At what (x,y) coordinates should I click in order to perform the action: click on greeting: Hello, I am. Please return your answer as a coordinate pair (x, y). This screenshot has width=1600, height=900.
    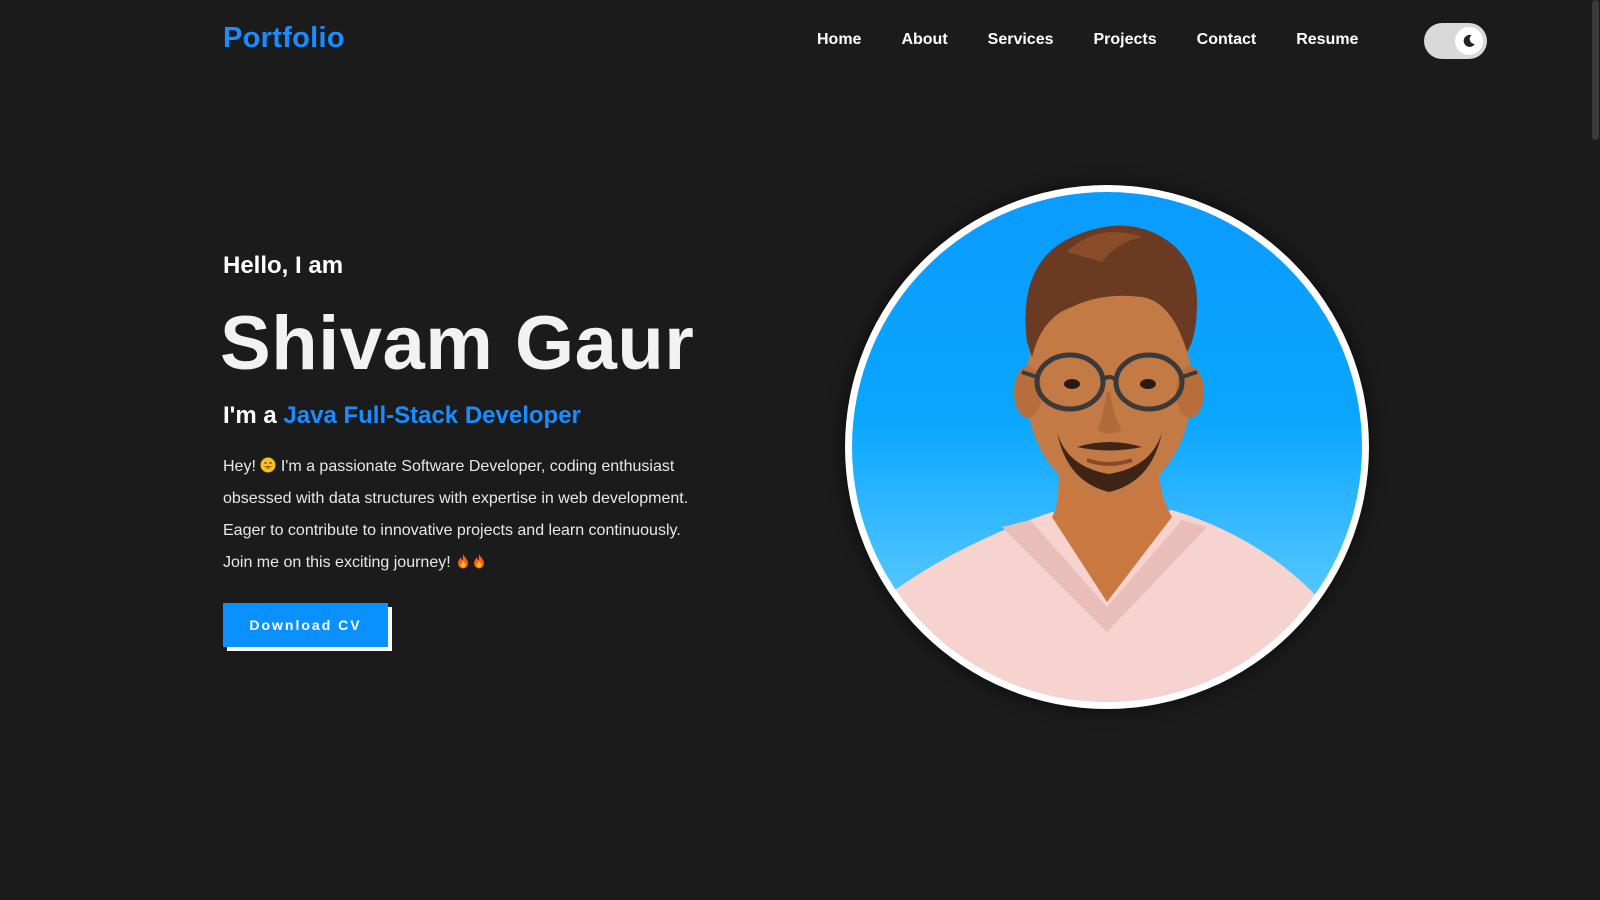
    Looking at the image, I should click on (283, 265).